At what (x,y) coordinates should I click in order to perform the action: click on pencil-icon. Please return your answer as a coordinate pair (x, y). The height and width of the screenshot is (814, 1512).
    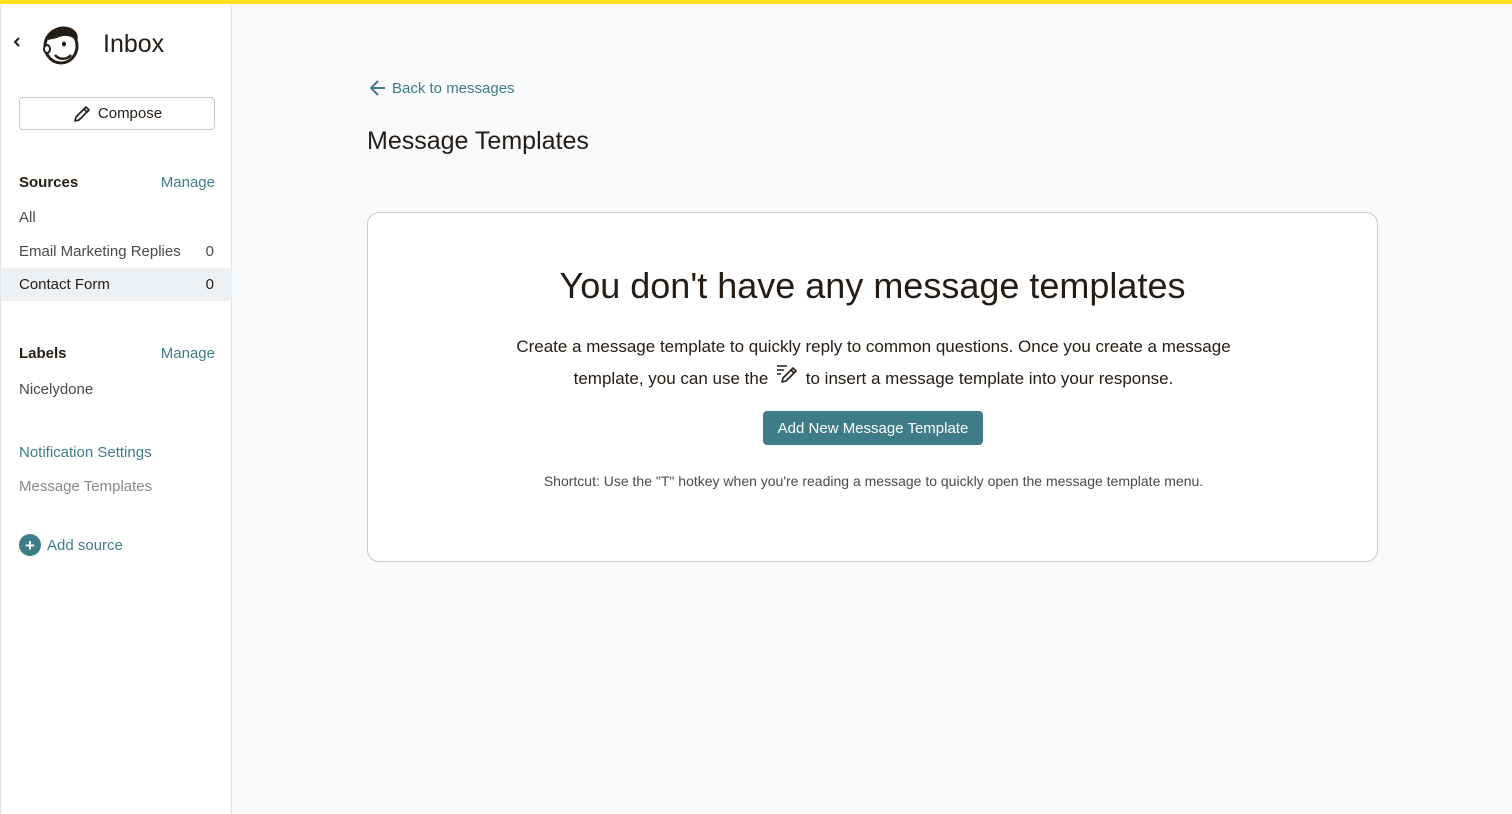
    Looking at the image, I should click on (82, 113).